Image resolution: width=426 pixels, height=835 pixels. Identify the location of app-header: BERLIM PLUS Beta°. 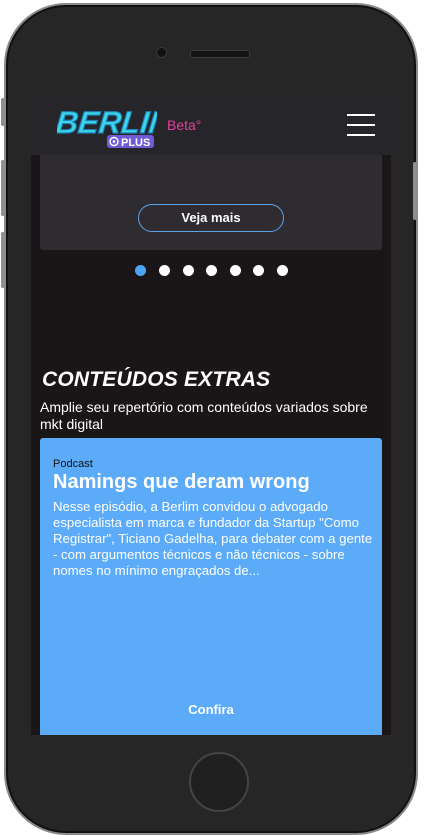
(211, 125).